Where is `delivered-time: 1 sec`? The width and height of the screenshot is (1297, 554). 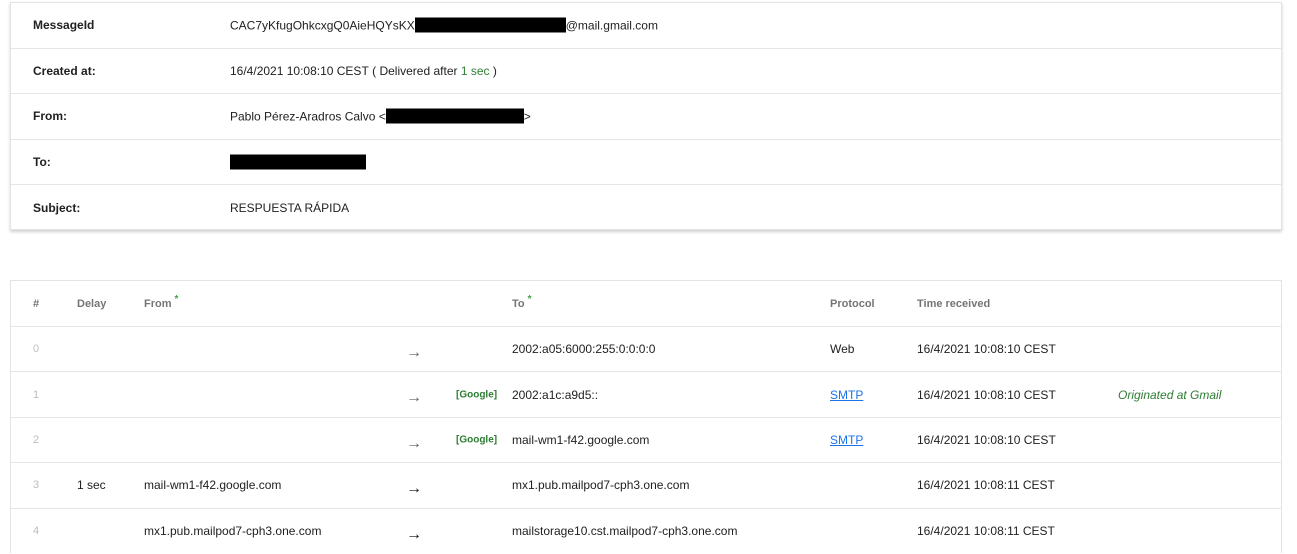 delivered-time: 1 sec is located at coordinates (475, 70).